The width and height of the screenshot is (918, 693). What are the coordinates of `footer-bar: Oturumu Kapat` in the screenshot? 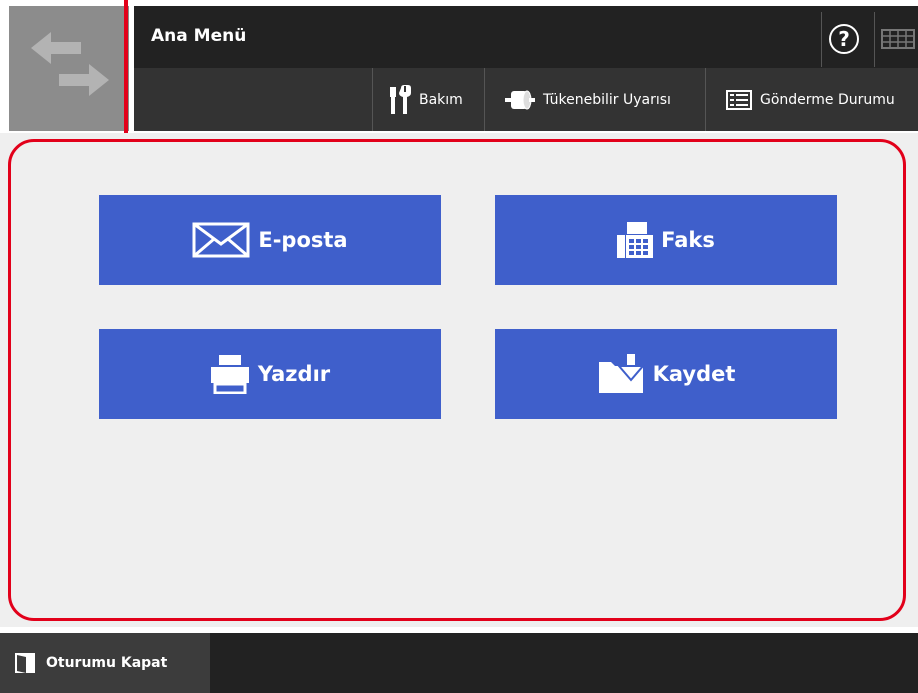 It's located at (459, 663).